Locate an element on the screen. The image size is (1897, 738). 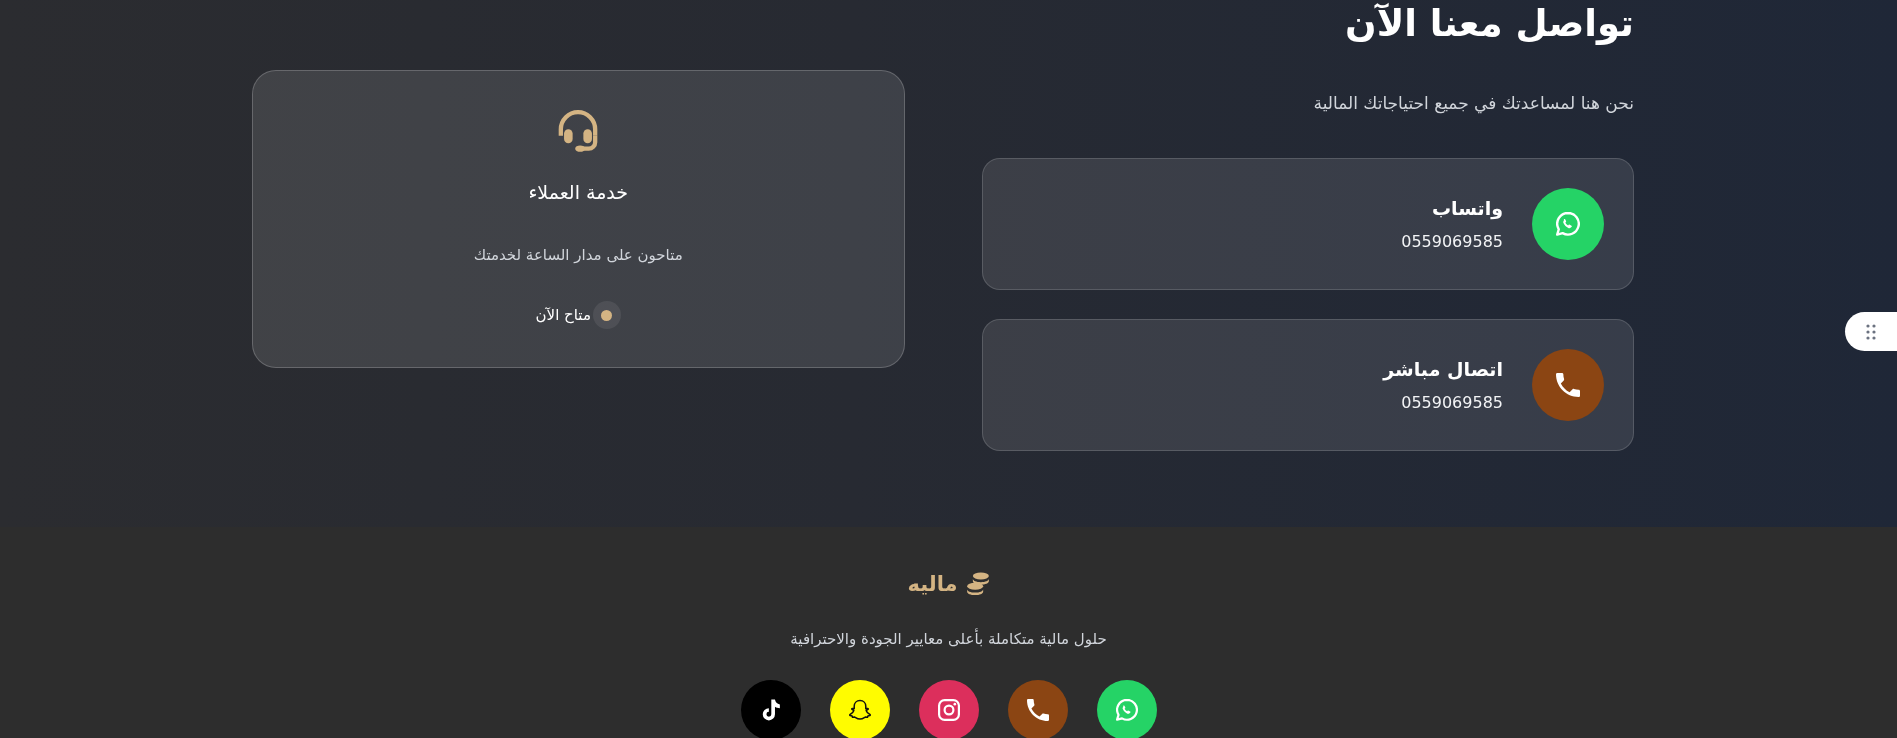
support-title: خدمة العملاء is located at coordinates (578, 192).